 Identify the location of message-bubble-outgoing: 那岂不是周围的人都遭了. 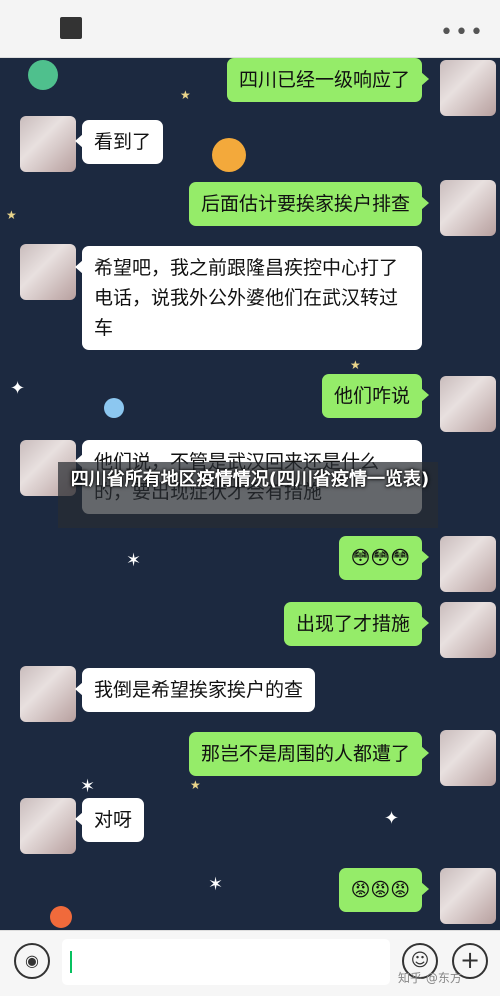
(309, 754).